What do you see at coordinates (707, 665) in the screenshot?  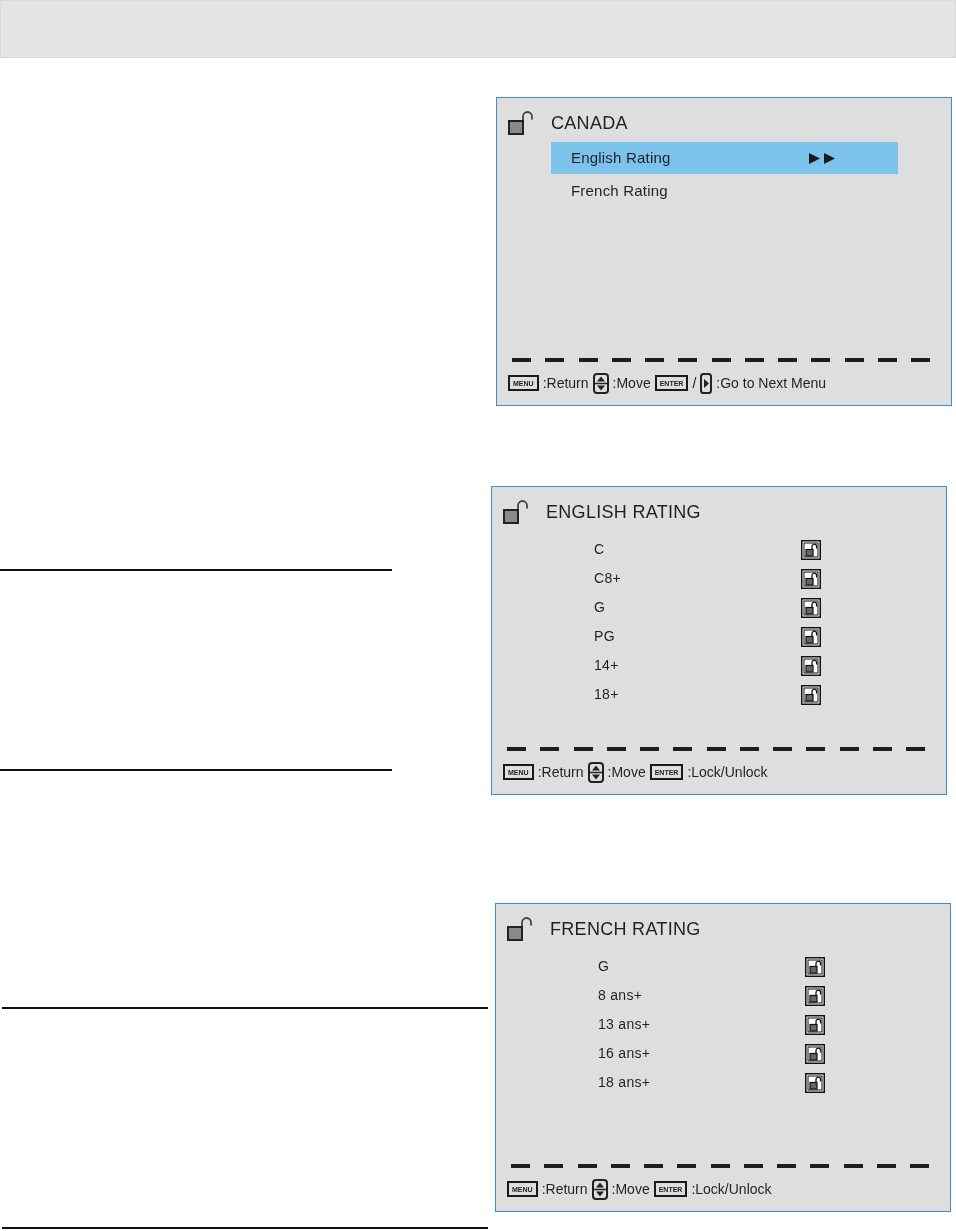 I see `rating-item: 14+` at bounding box center [707, 665].